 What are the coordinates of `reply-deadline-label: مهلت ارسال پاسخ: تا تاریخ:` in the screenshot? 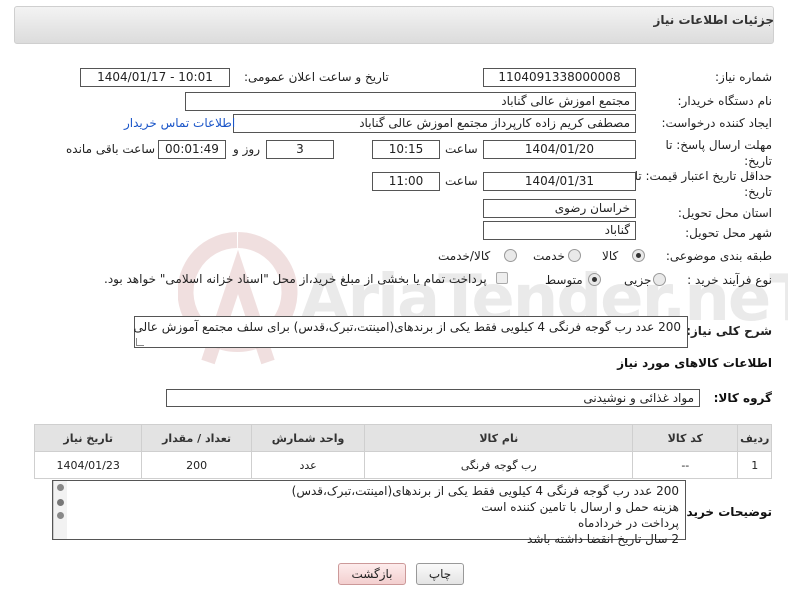 It's located at (718, 153).